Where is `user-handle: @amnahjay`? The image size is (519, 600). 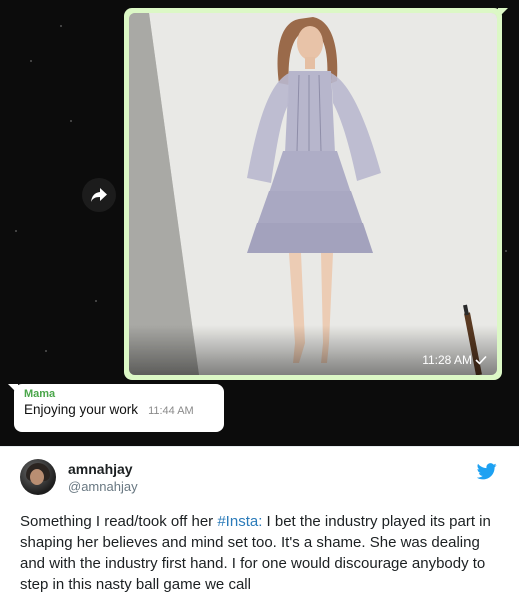
user-handle: @amnahjay is located at coordinates (103, 486).